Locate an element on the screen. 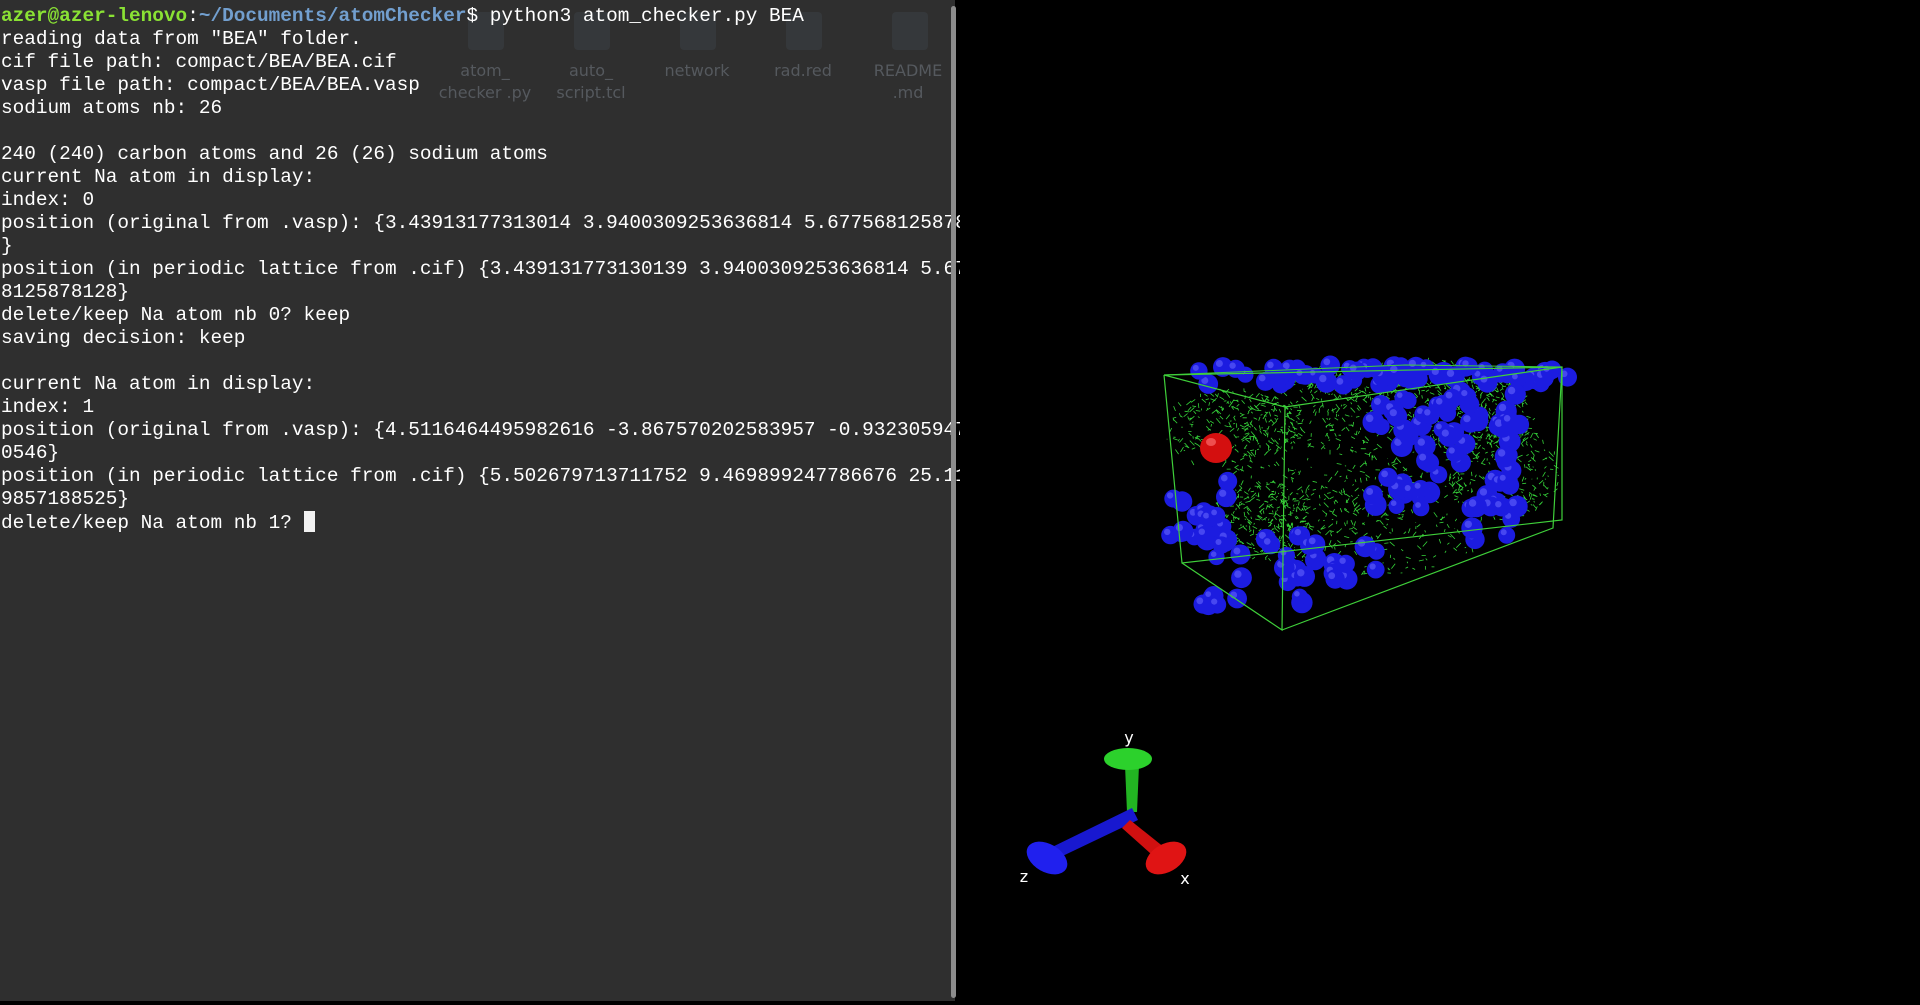 The height and width of the screenshot is (1005, 1920). terminal-line: current Na atom in display: is located at coordinates (158, 177).